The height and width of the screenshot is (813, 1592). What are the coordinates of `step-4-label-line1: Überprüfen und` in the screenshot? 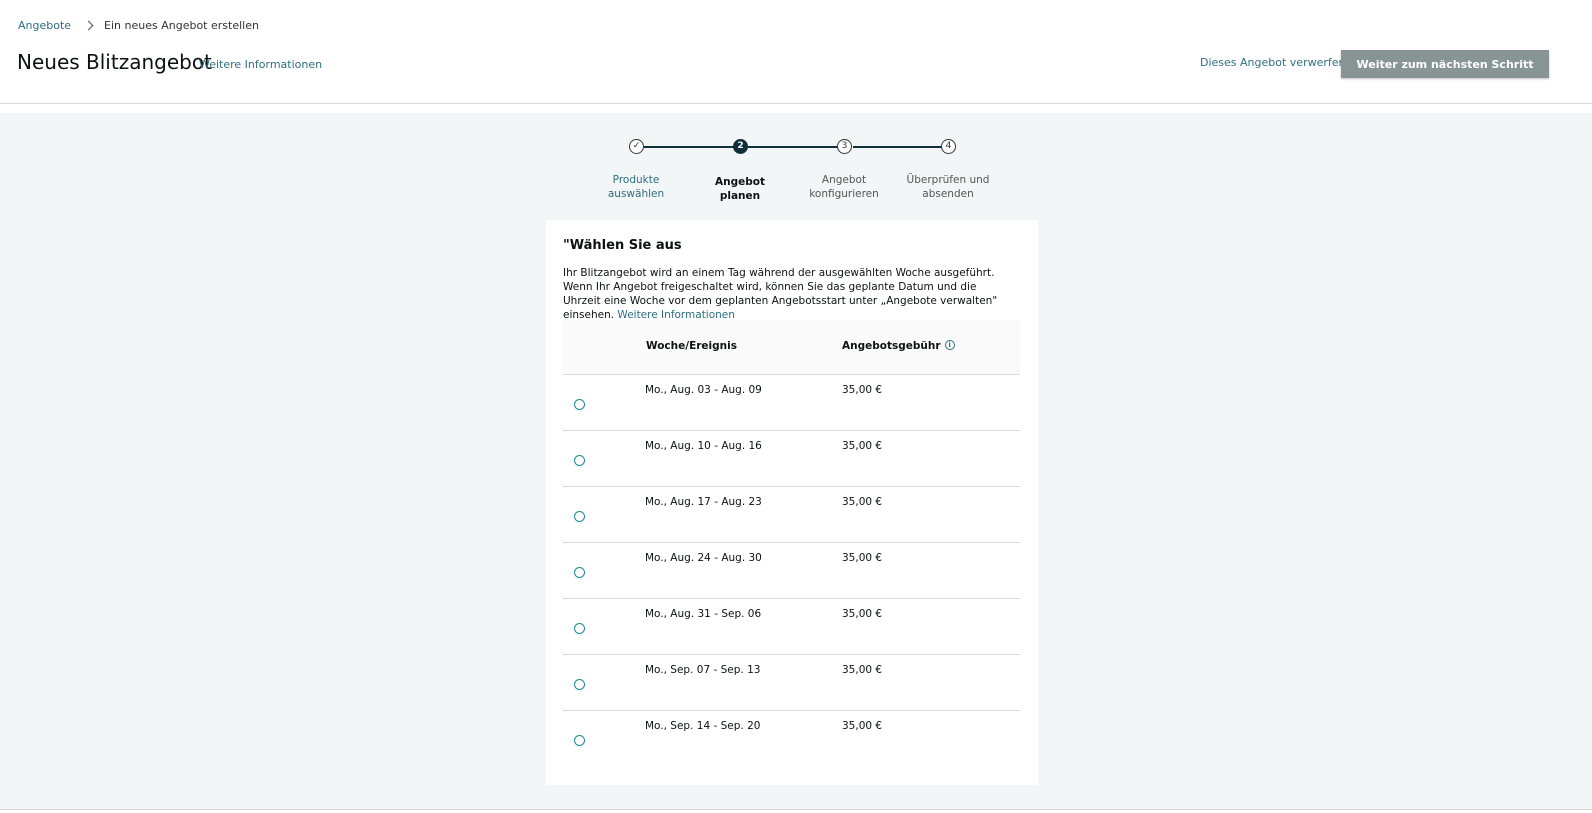 It's located at (948, 180).